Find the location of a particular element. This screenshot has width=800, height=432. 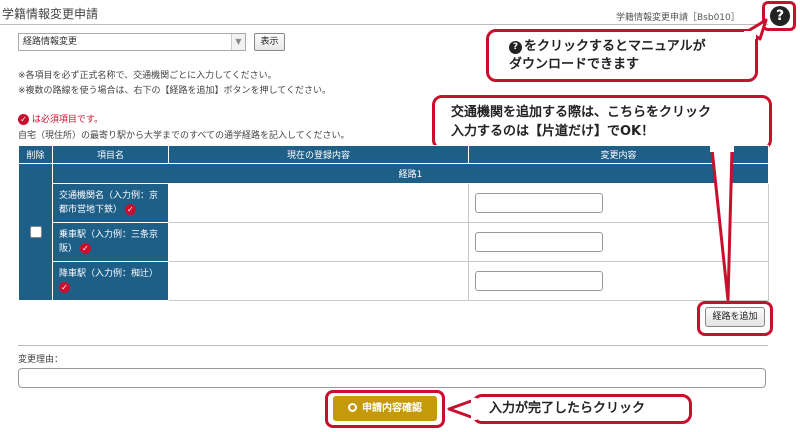

delete-route-checkbox is located at coordinates (35, 232).